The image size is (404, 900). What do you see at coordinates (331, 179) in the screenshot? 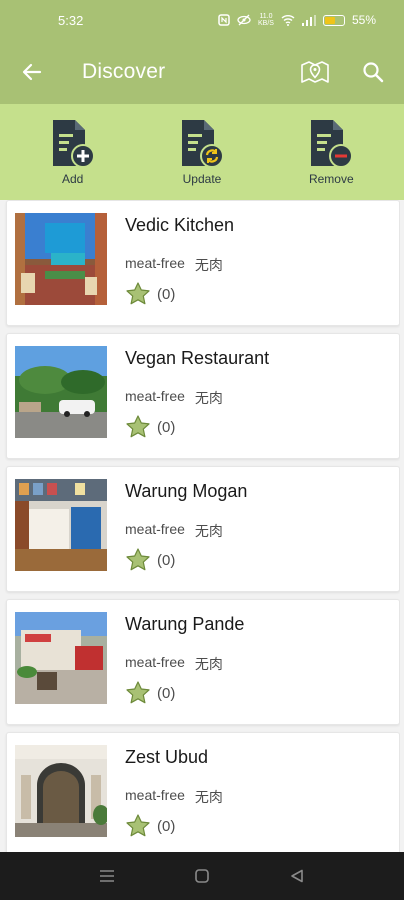
I see `remove-label: Remove` at bounding box center [331, 179].